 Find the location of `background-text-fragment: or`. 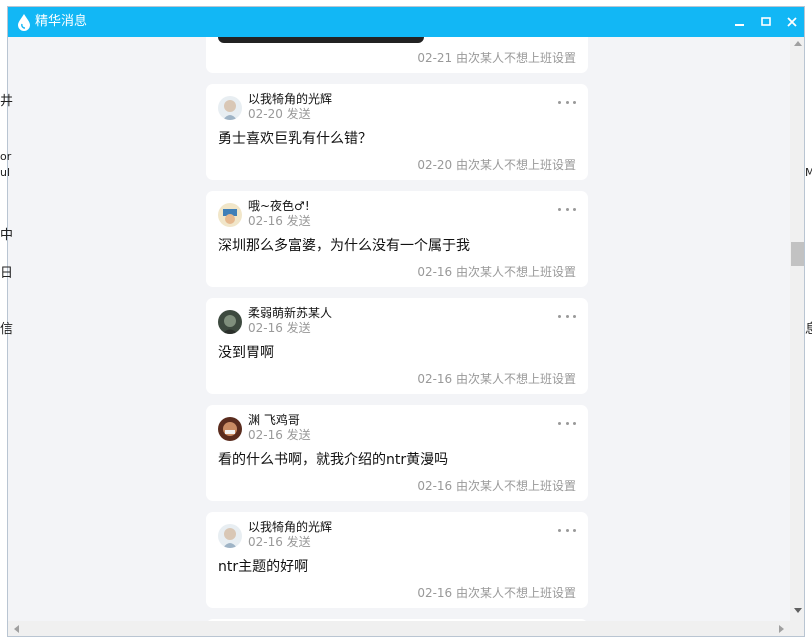

background-text-fragment: or is located at coordinates (6, 156).